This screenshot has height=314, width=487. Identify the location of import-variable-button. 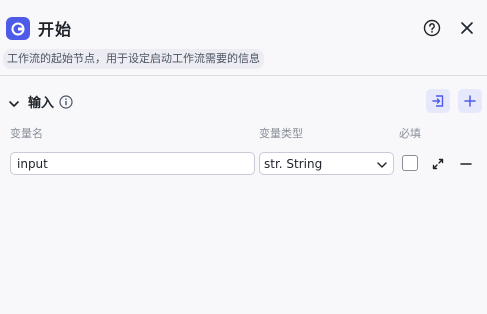
(438, 101).